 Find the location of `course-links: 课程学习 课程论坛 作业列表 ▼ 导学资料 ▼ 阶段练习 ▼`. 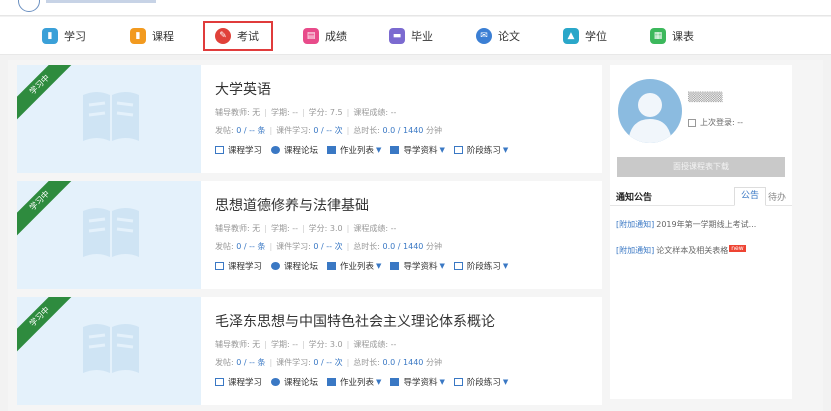

course-links: 课程学习 课程论坛 作业列表 ▼ 导学资料 ▼ 阶段练习 ▼ is located at coordinates (361, 266).